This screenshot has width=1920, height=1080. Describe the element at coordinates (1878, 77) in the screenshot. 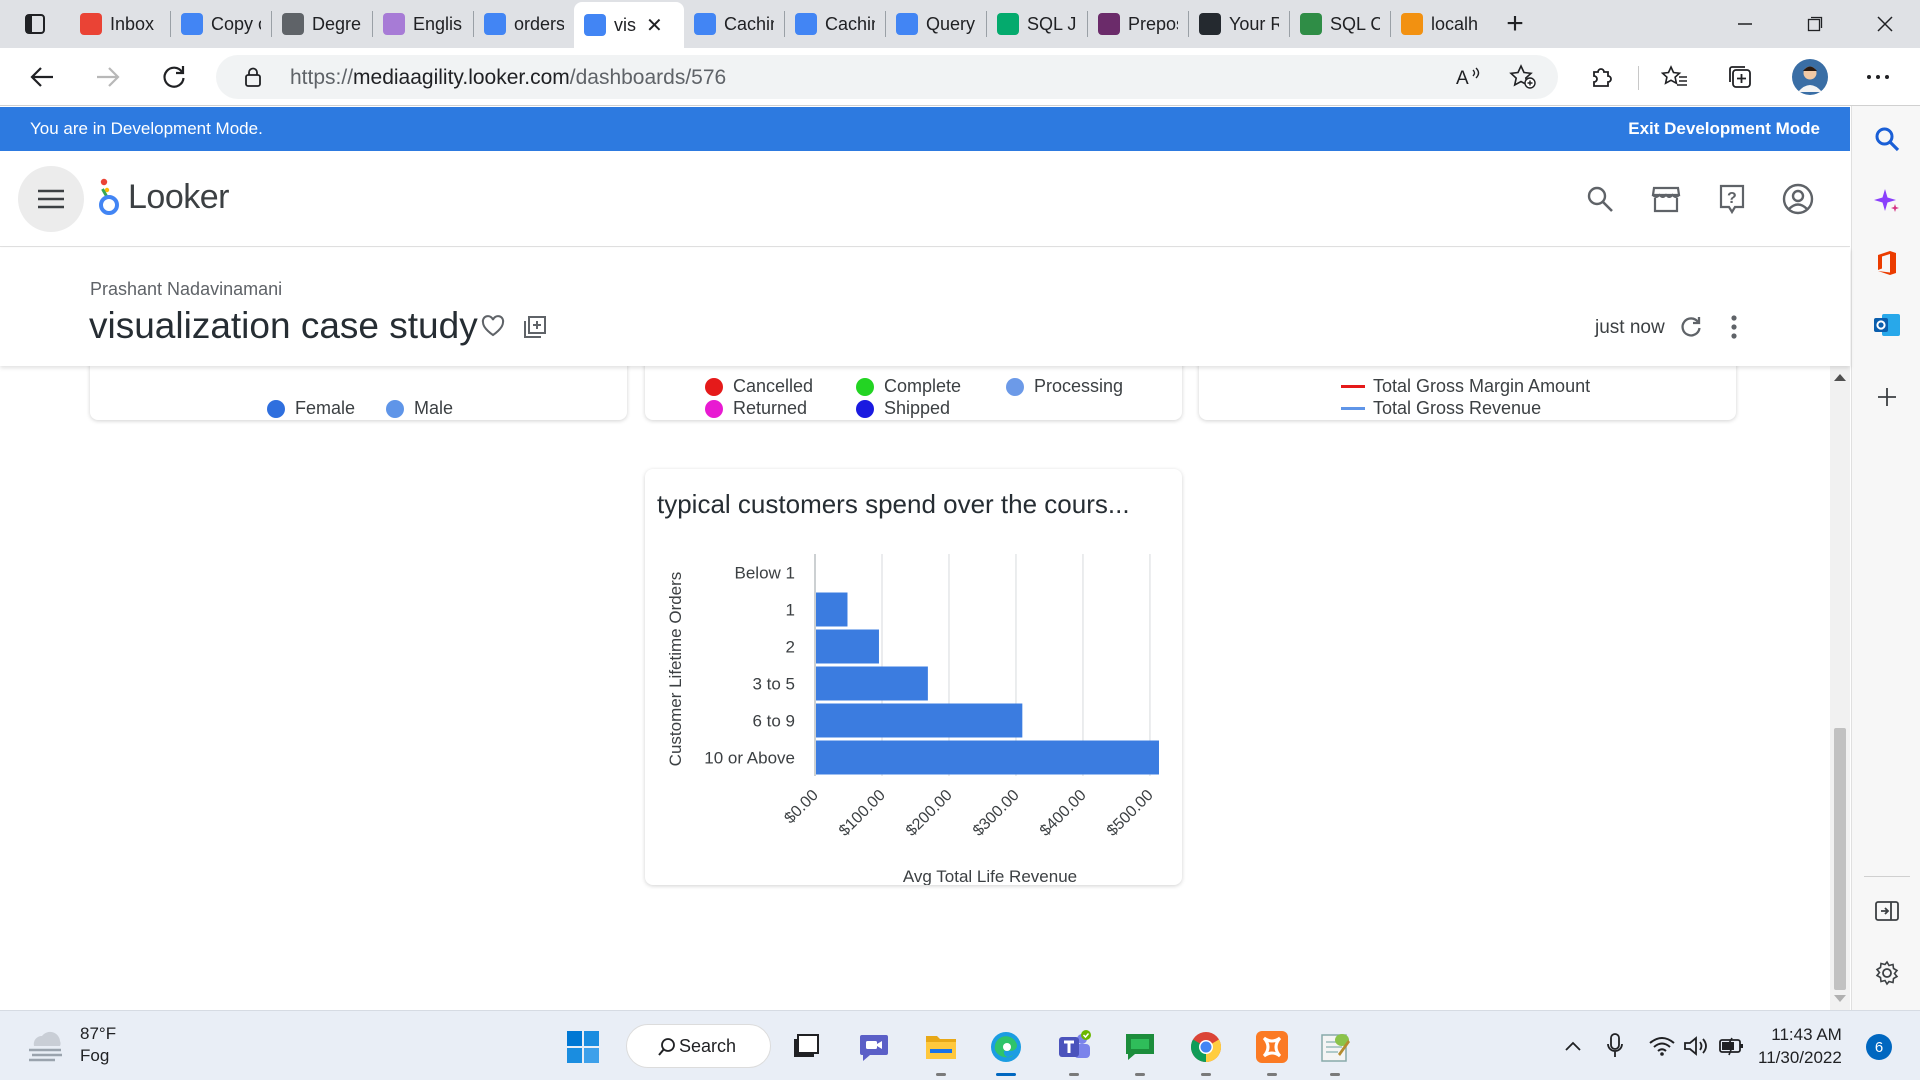

I see `settings-more-button` at that location.